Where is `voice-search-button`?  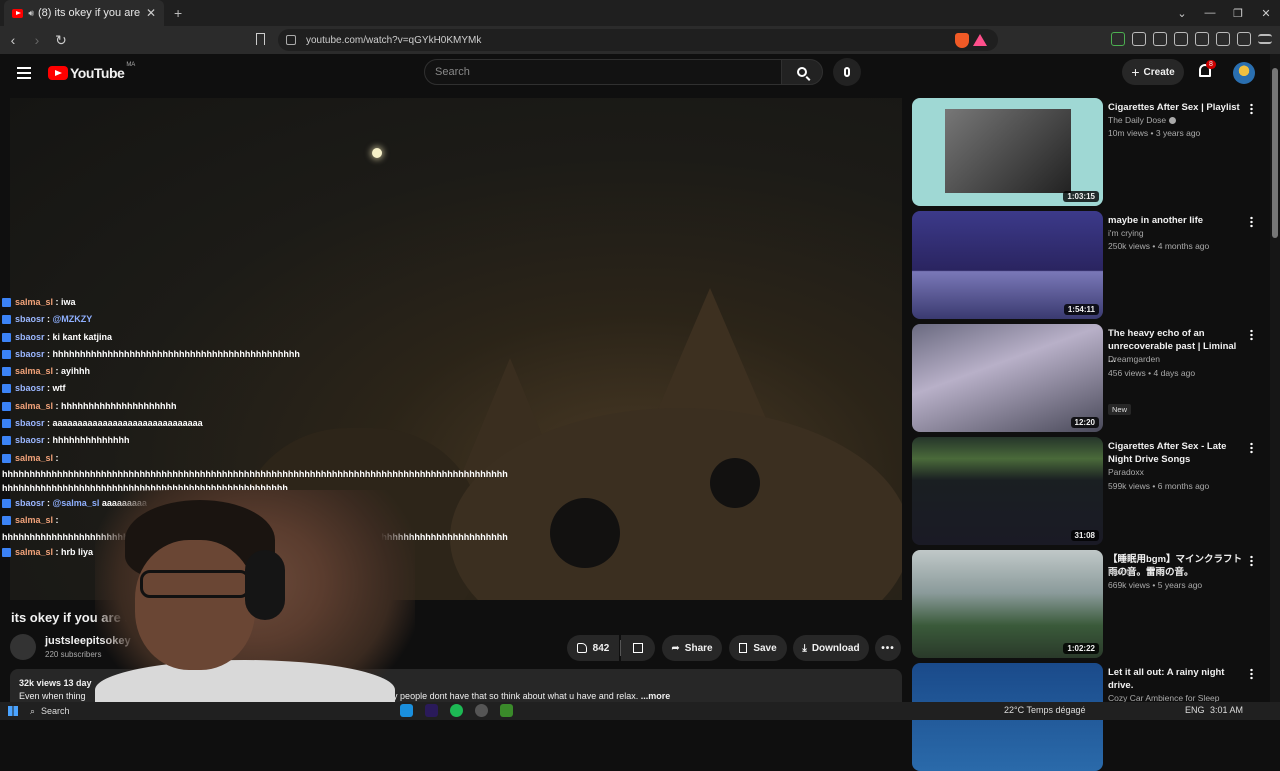
voice-search-button is located at coordinates (847, 72).